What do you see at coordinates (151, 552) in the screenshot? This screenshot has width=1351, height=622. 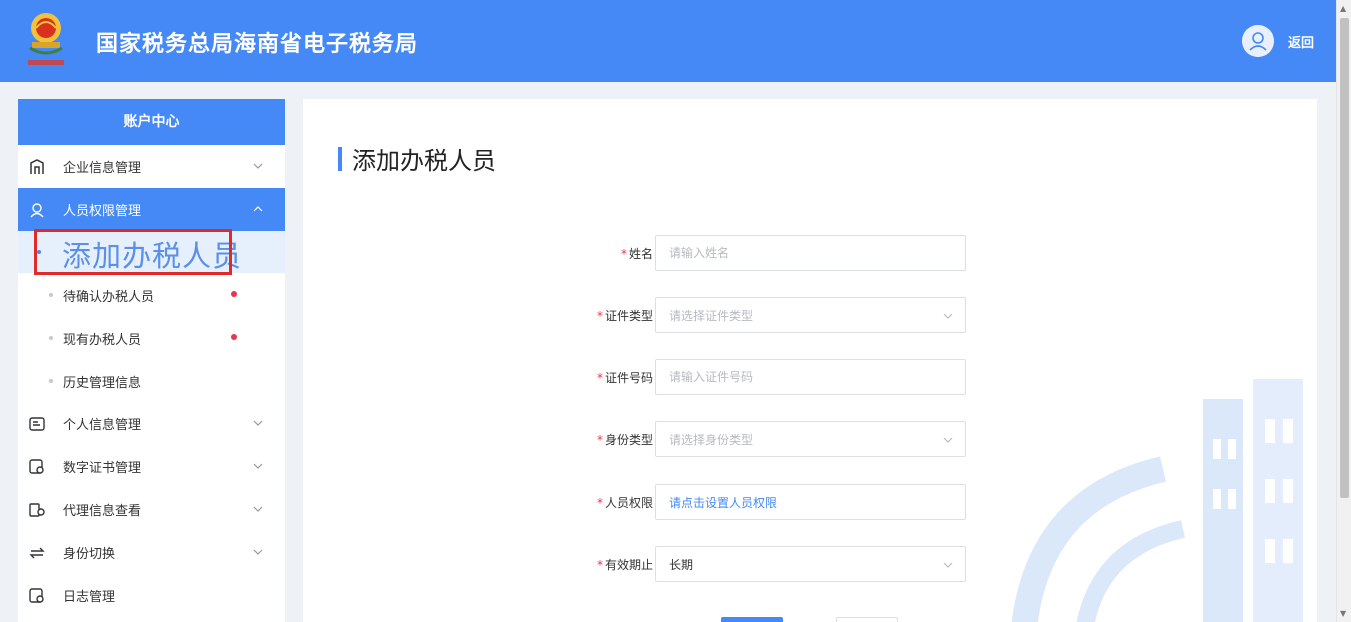 I see `sidebar-item-switch-identity: 身份切换` at bounding box center [151, 552].